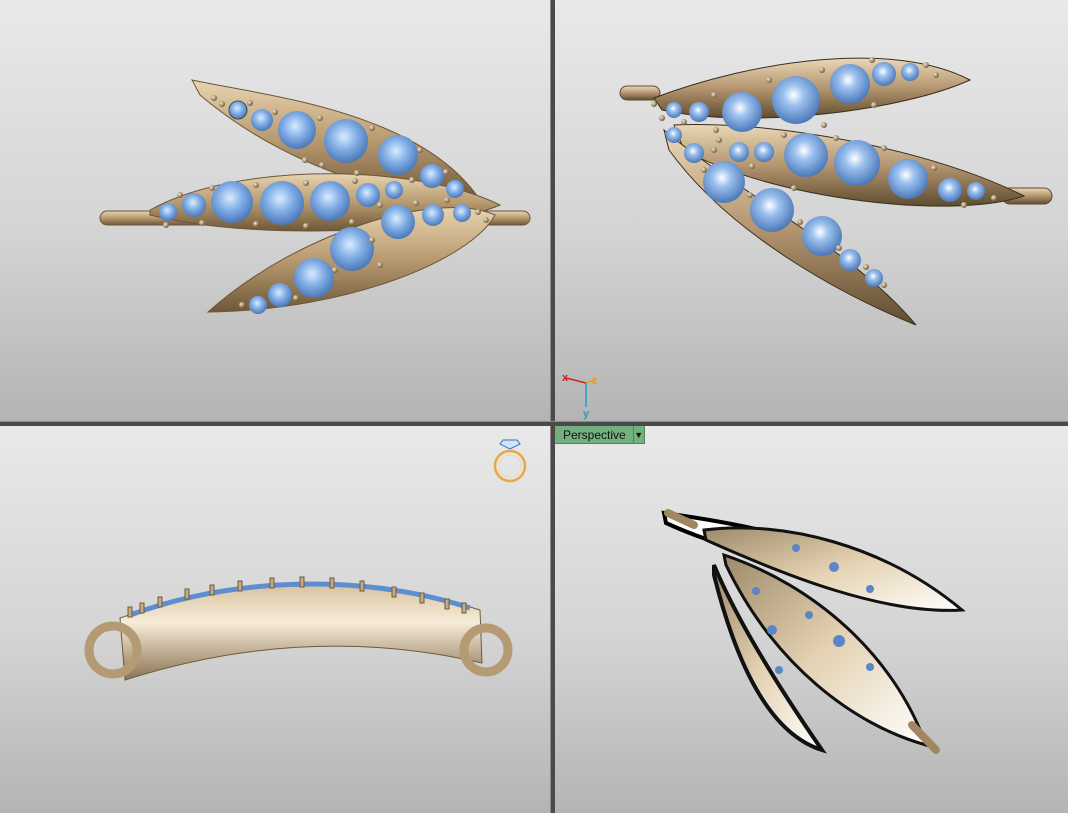 Image resolution: width=1068 pixels, height=813 pixels. I want to click on ring-with-diamond-icon, so click(510, 461).